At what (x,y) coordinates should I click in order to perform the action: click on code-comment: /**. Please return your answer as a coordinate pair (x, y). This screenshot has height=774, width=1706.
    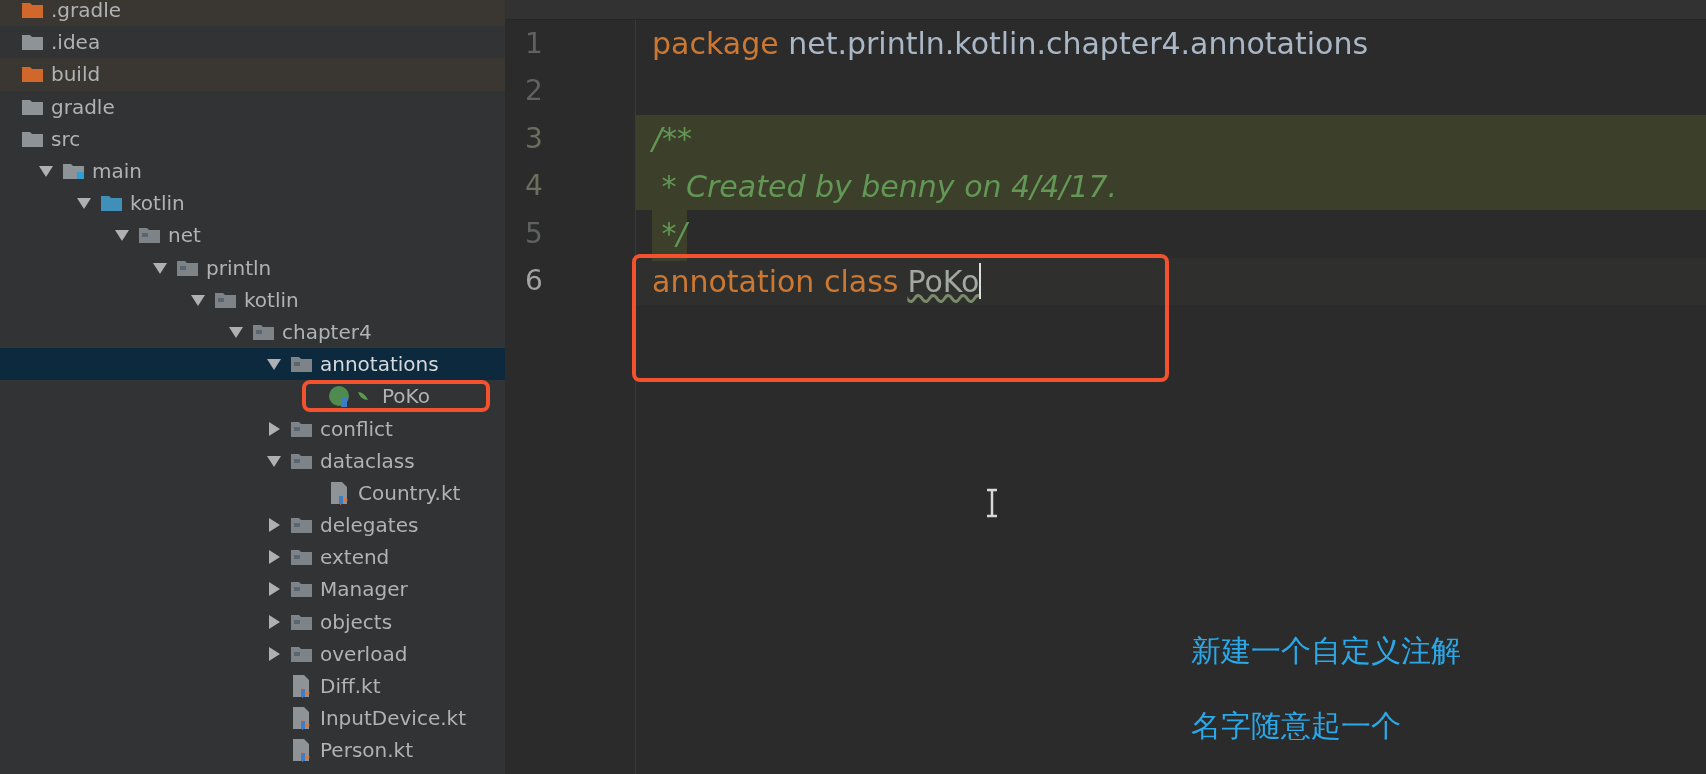
    Looking at the image, I should click on (672, 139).